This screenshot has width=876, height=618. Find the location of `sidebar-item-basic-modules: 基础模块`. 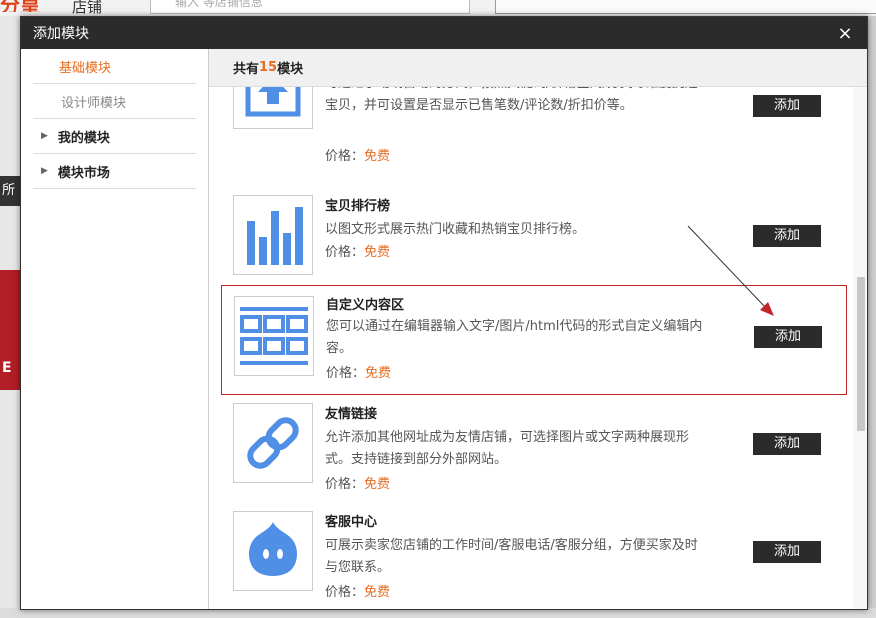

sidebar-item-basic-modules: 基础模块 is located at coordinates (114, 66).